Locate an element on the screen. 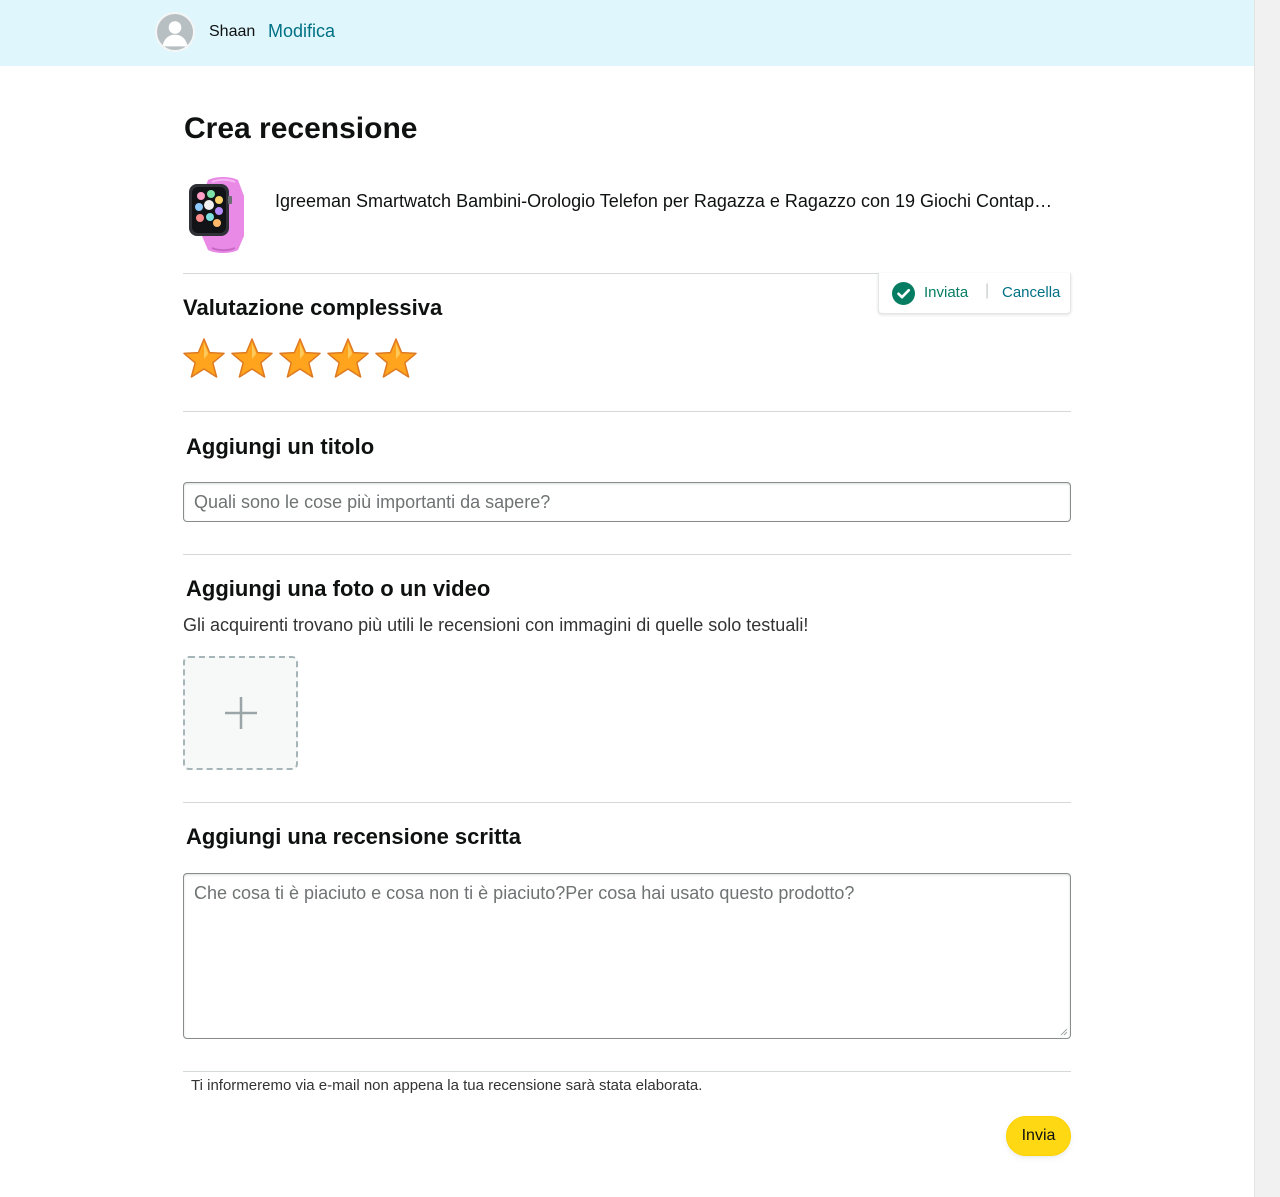 The width and height of the screenshot is (1280, 1197). submit-button: Invia is located at coordinates (1038, 1136).